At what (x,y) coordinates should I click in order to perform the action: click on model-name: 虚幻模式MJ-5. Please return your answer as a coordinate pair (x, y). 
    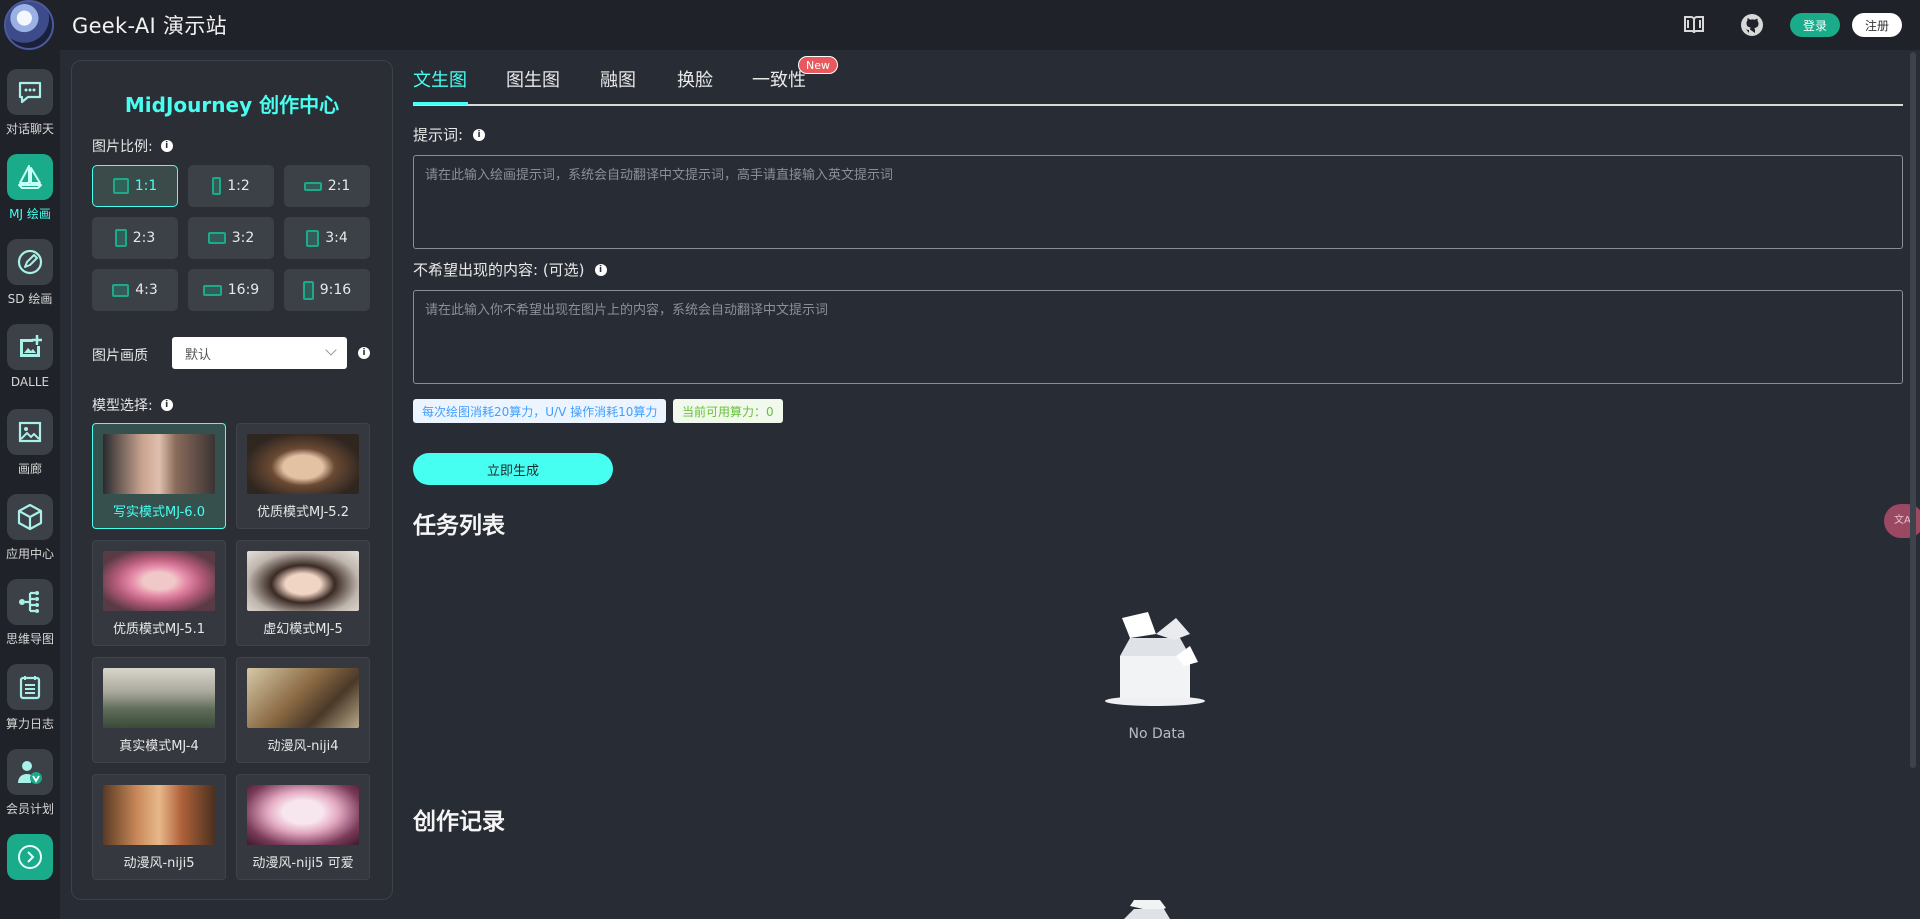
    Looking at the image, I should click on (303, 629).